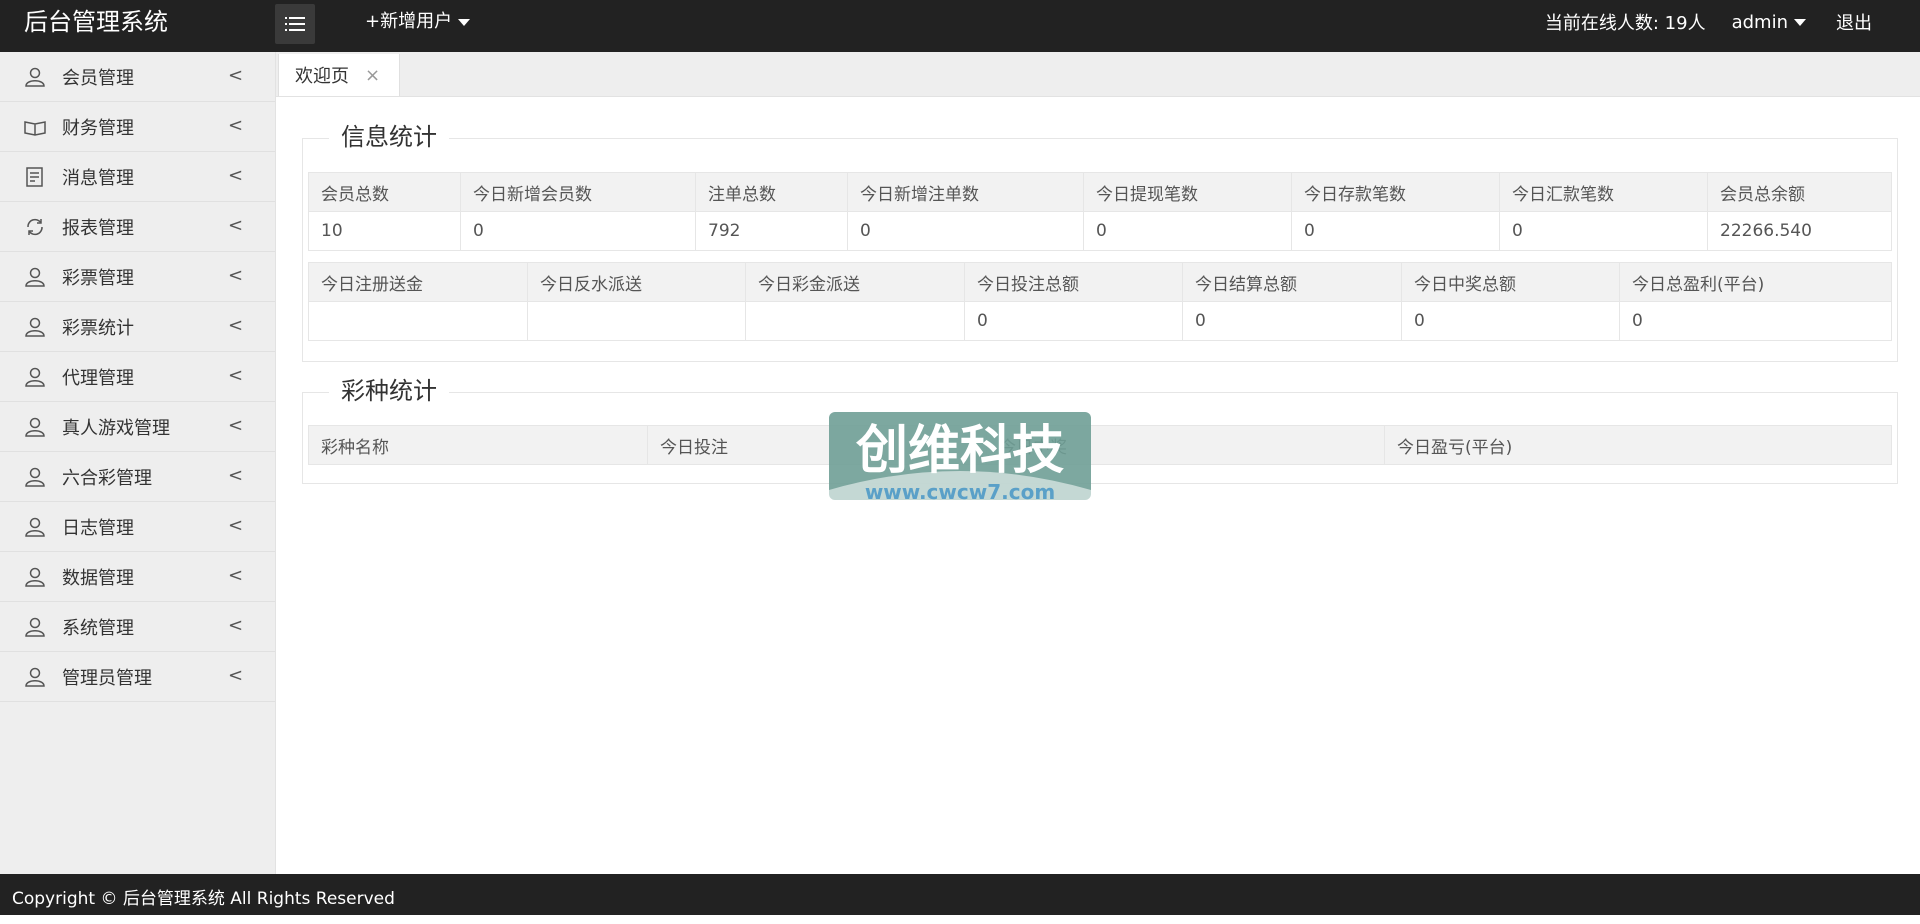 Image resolution: width=1920 pixels, height=924 pixels. I want to click on table-row: 0 0 0 0, so click(1100, 321).